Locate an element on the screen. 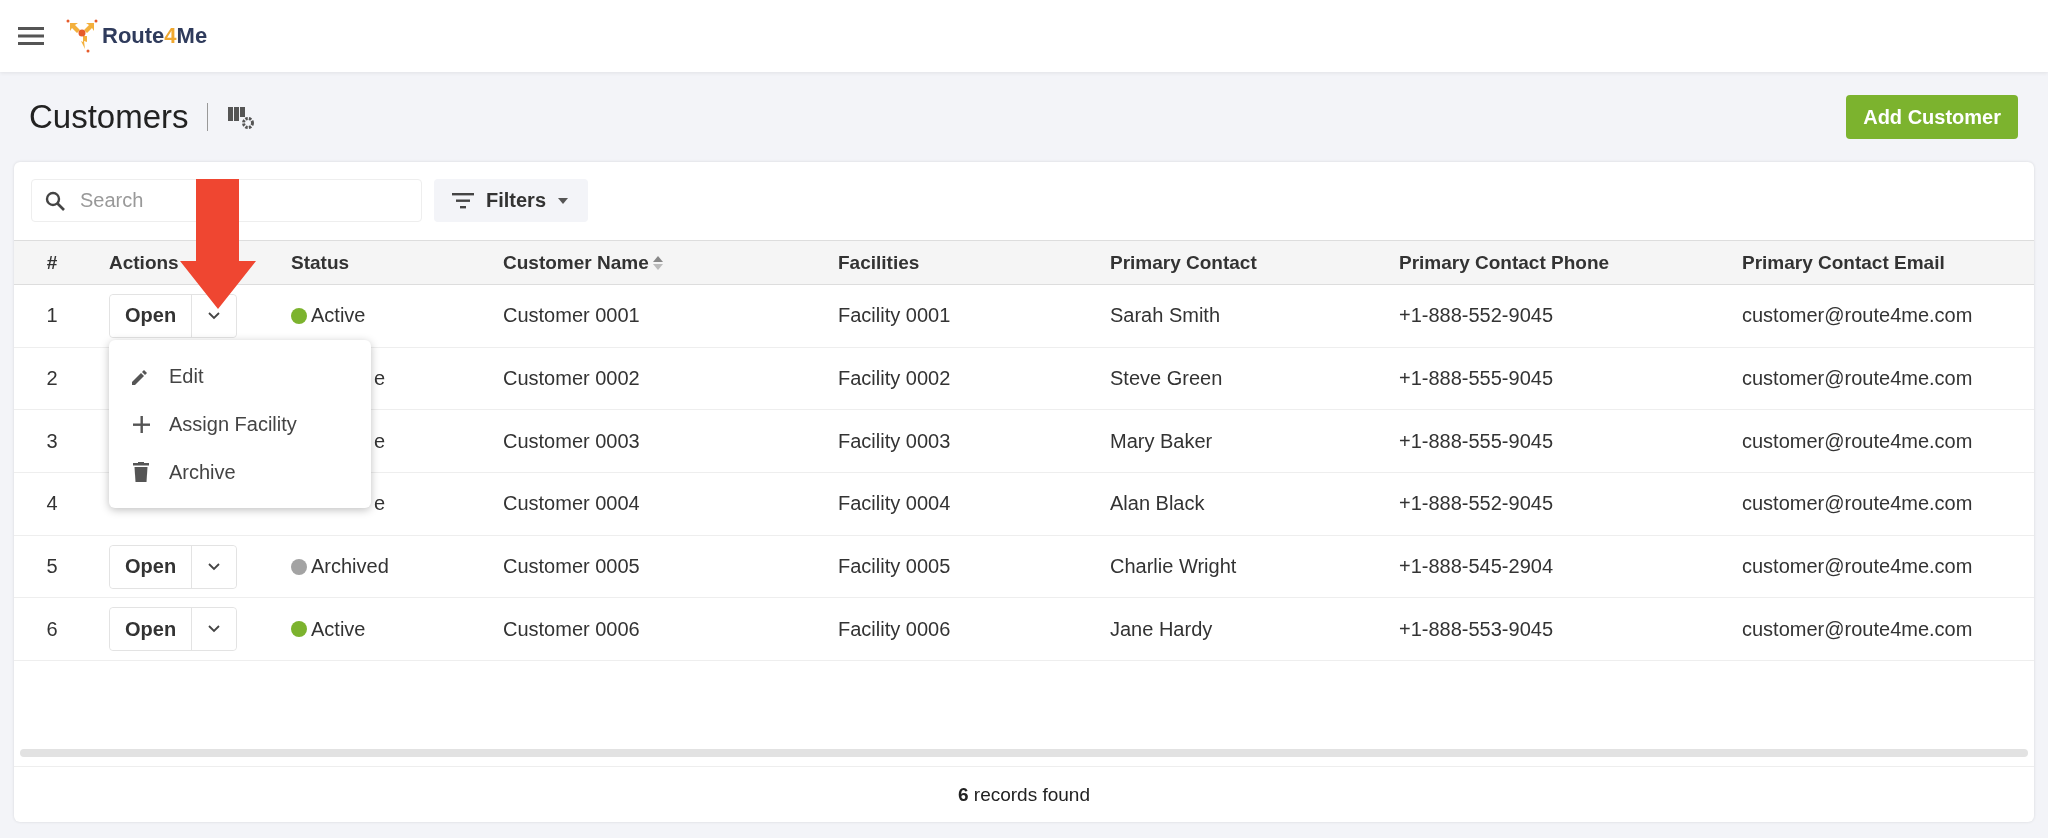  customer-name: Customer 0006 is located at coordinates (571, 629).